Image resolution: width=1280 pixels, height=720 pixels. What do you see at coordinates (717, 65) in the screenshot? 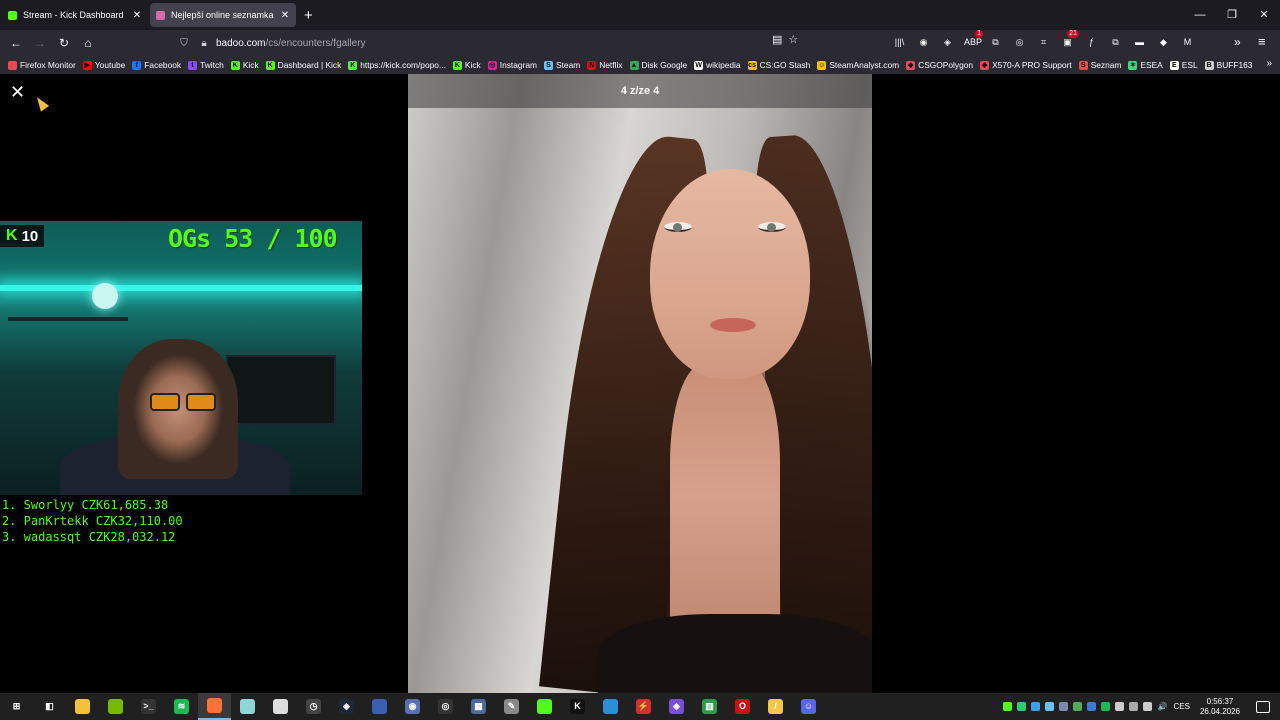
I see `bookmark-item: Wwikipedia` at bounding box center [717, 65].